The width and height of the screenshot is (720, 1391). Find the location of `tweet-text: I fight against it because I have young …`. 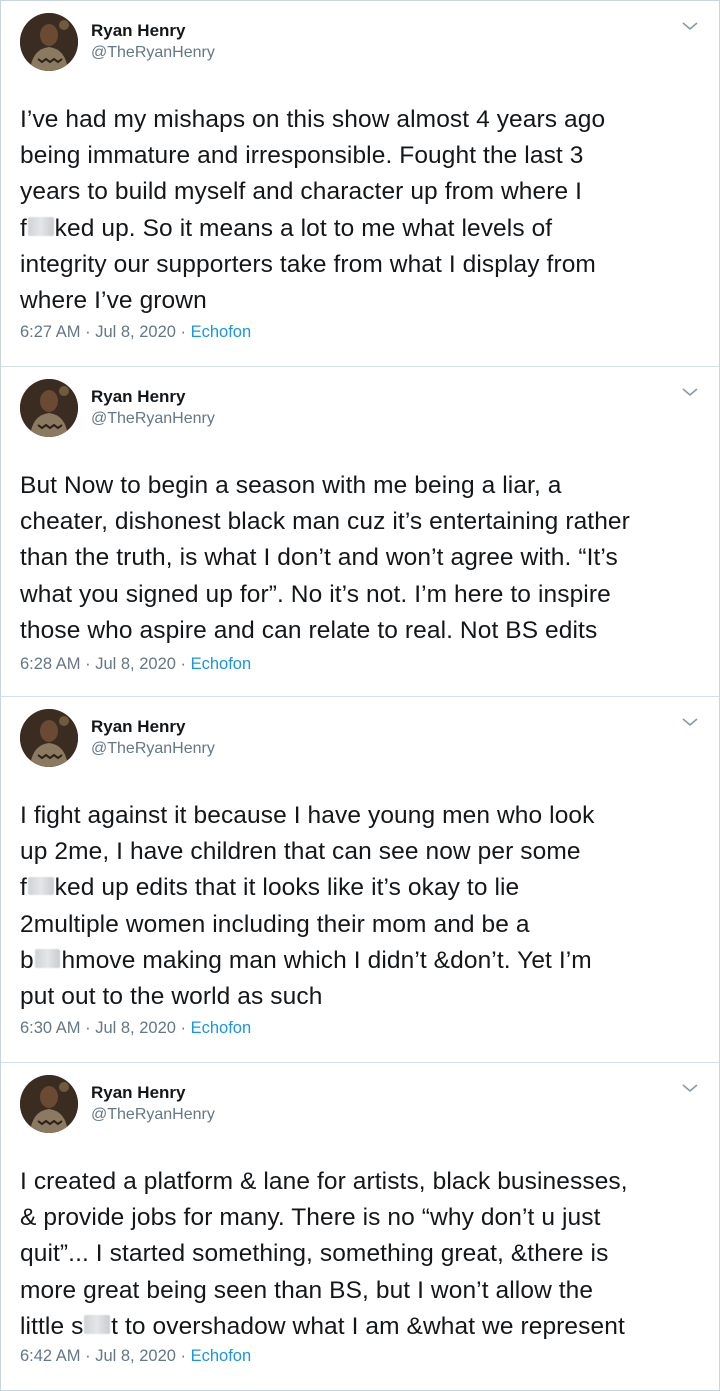

tweet-text: I fight against it because I have young … is located at coordinates (307, 906).